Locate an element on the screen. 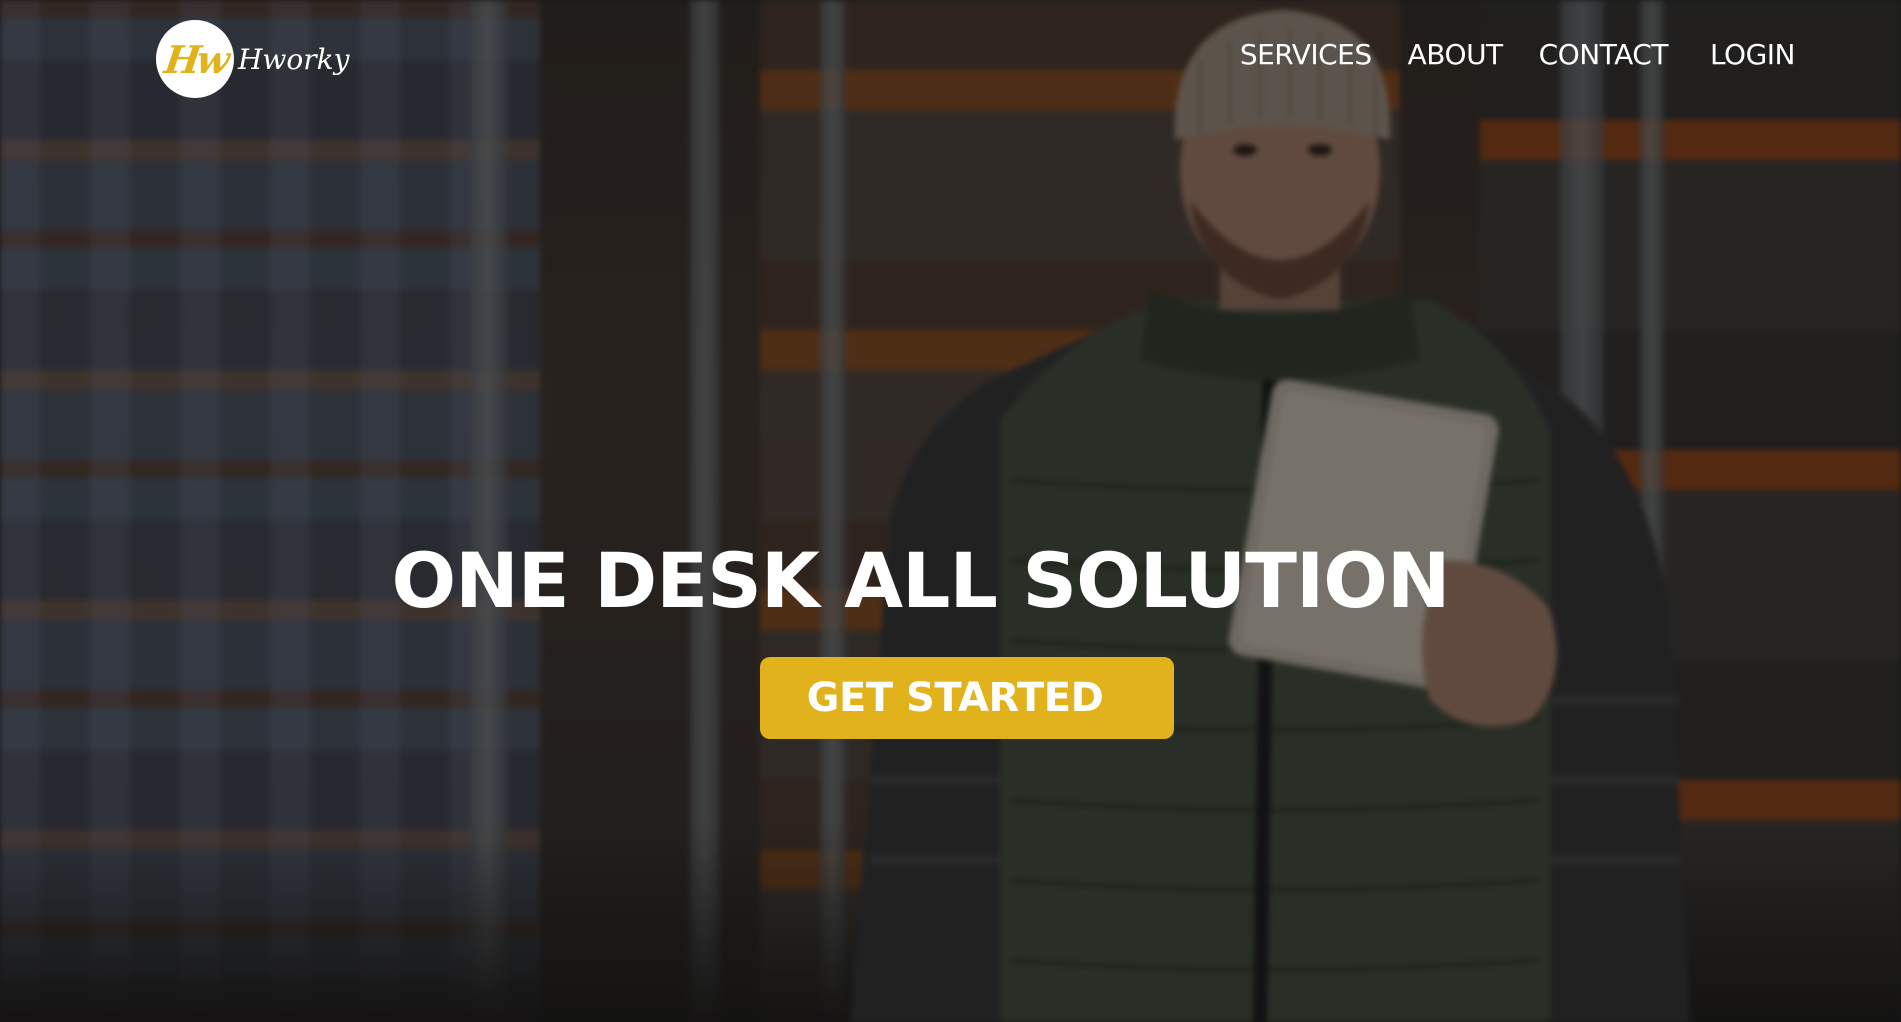 The width and height of the screenshot is (1901, 1022). site-header: Hw Hworky SERVICES ABOUT CONTACT LOGIN is located at coordinates (950, 60).